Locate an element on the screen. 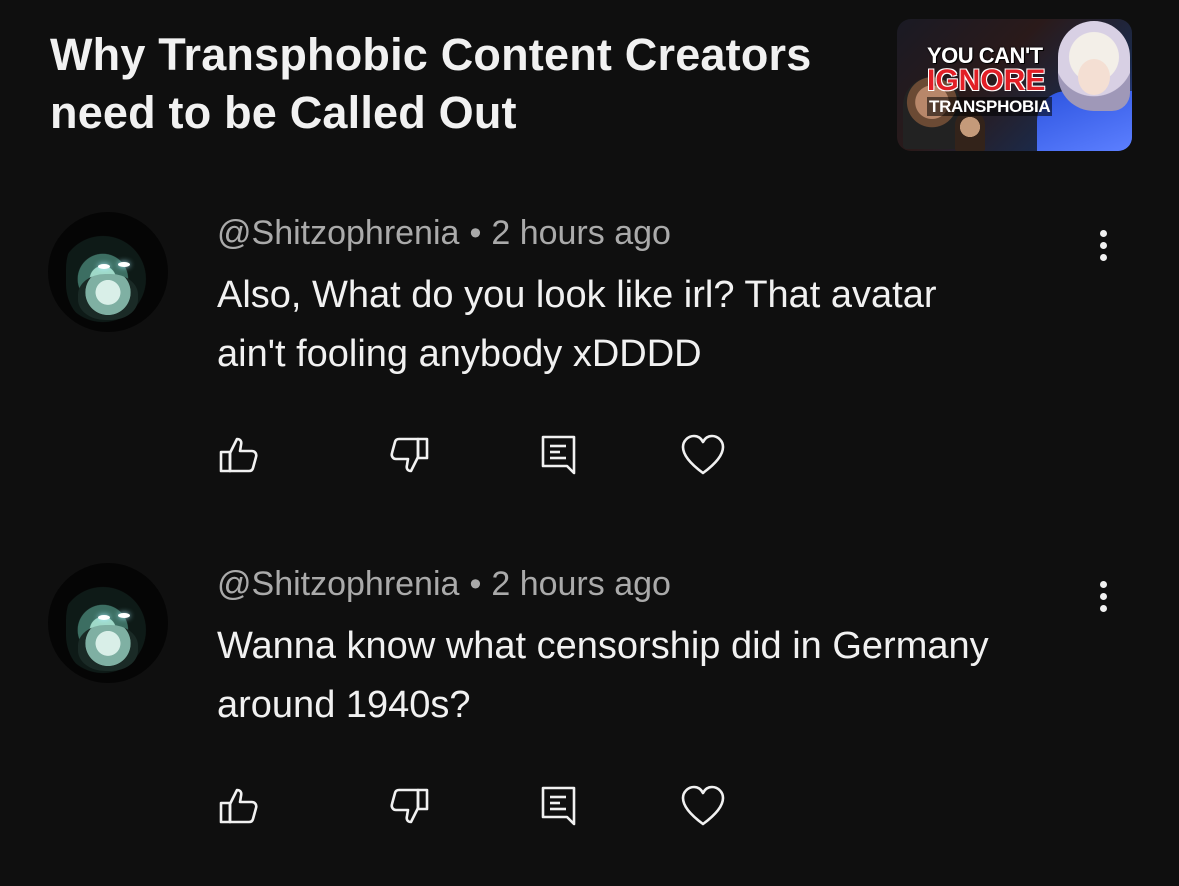 This screenshot has height=886, width=1179. like-button is located at coordinates (239, 806).